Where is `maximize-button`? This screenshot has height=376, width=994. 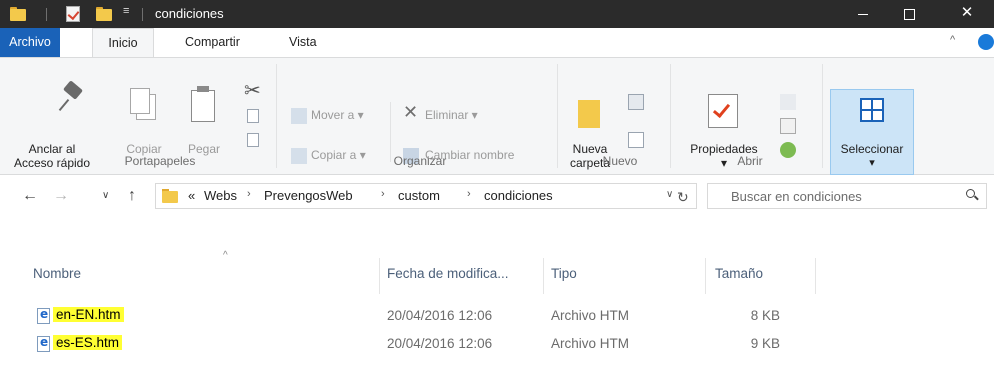
maximize-button is located at coordinates (909, 14).